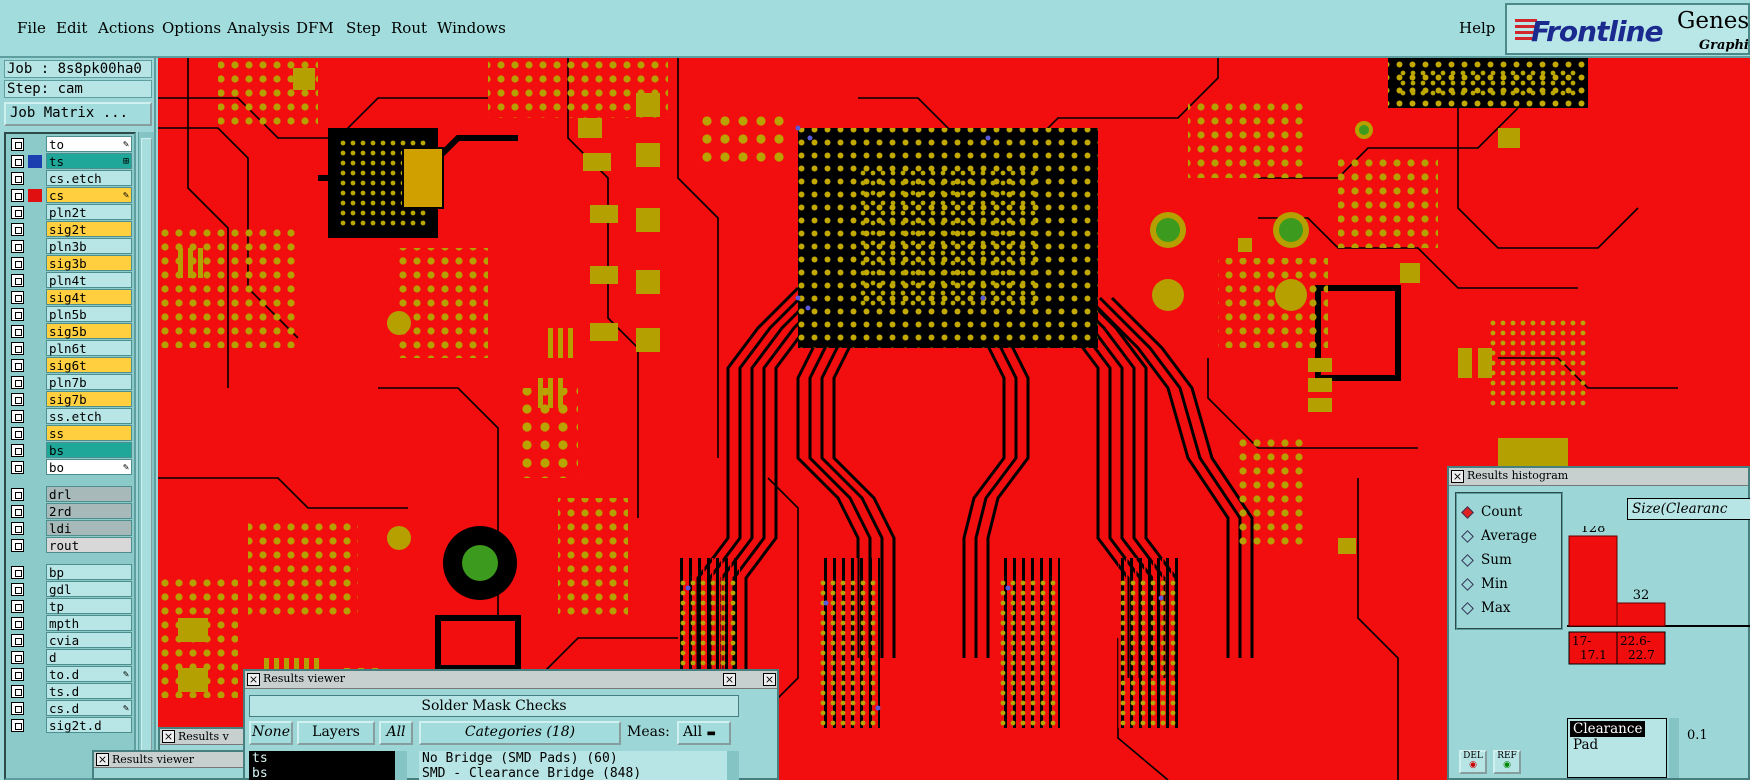  Describe the element at coordinates (89, 365) in the screenshot. I see `layer-name: sig6t` at that location.